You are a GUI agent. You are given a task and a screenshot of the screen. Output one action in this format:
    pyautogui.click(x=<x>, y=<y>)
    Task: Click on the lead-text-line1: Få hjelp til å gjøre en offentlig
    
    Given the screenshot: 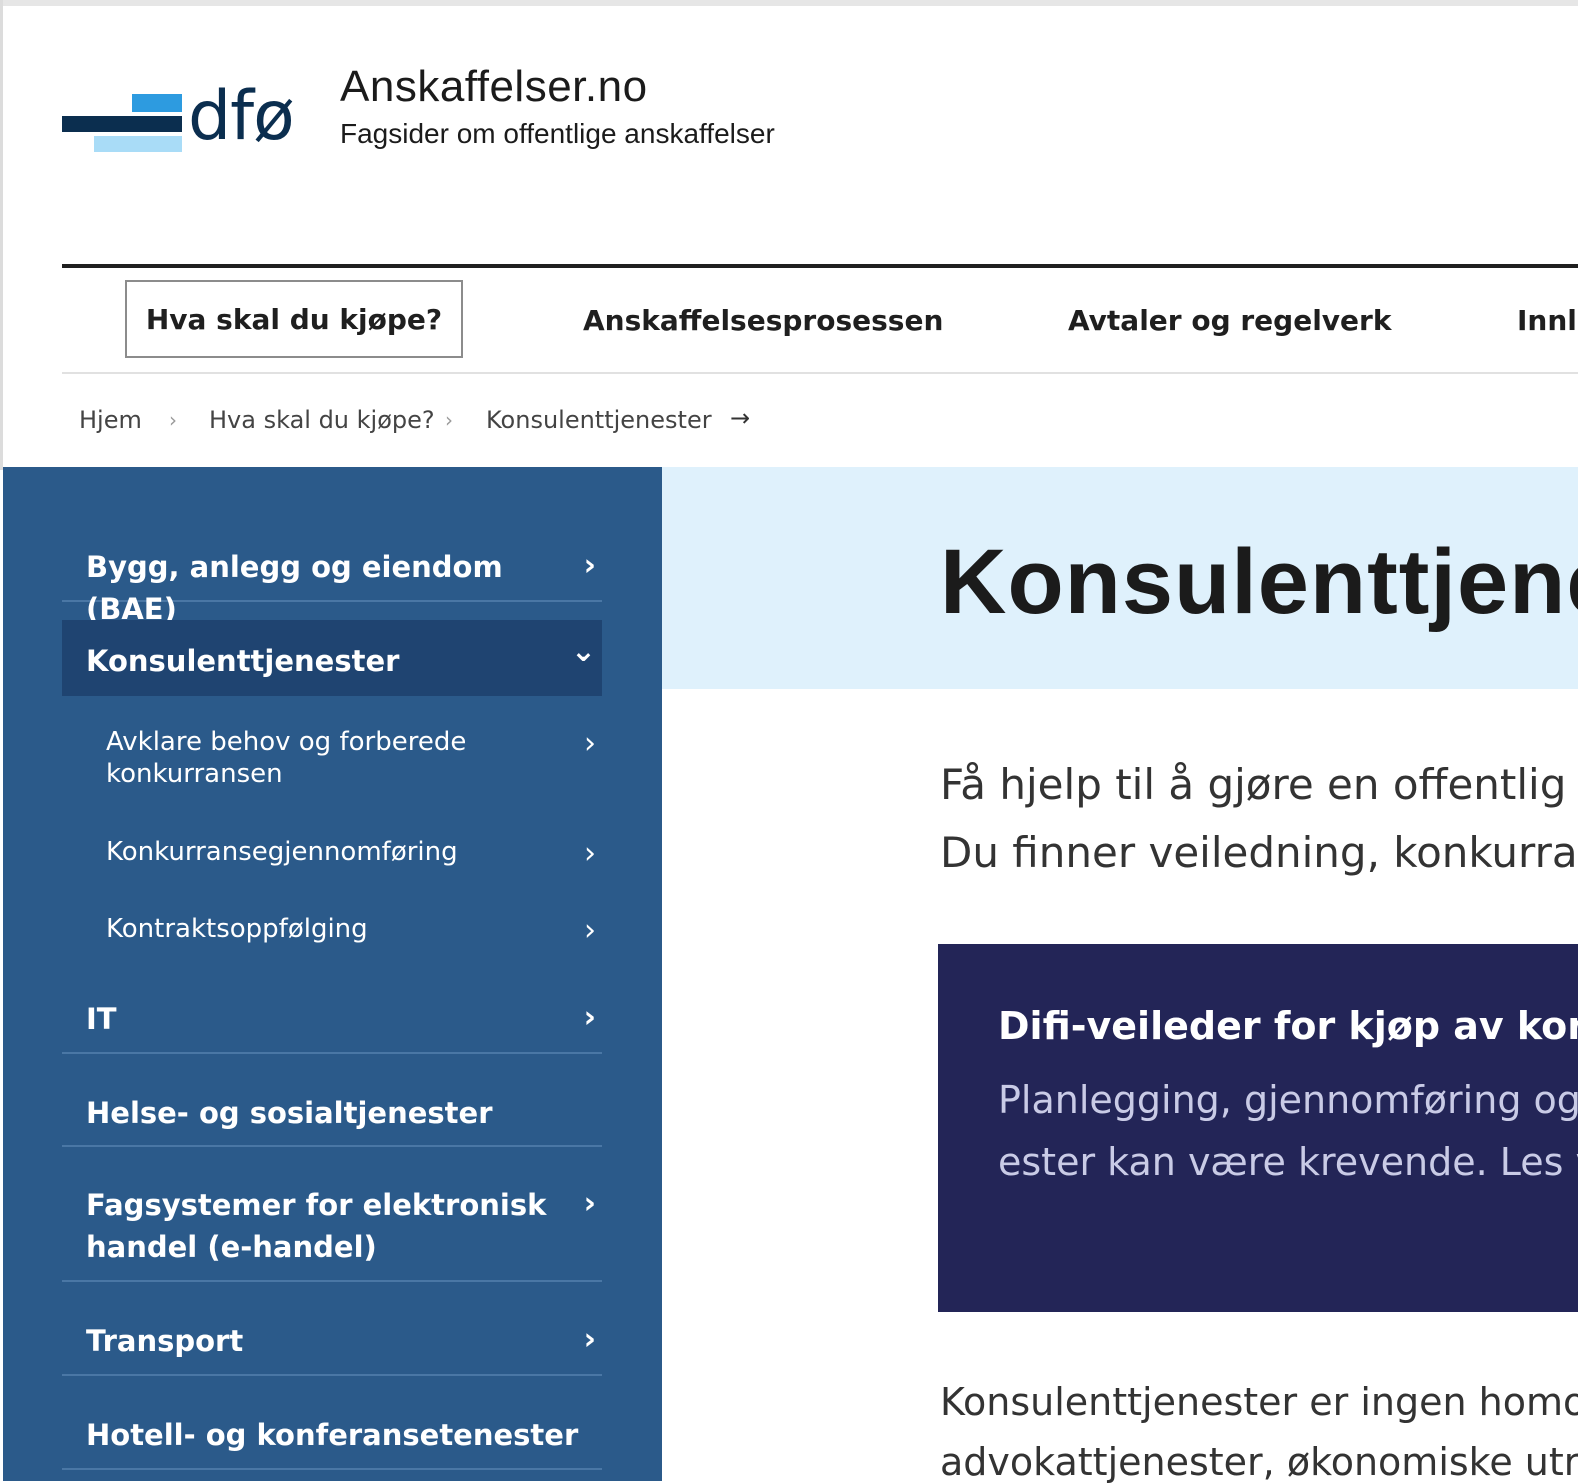 What is the action you would take?
    pyautogui.click(x=1253, y=784)
    